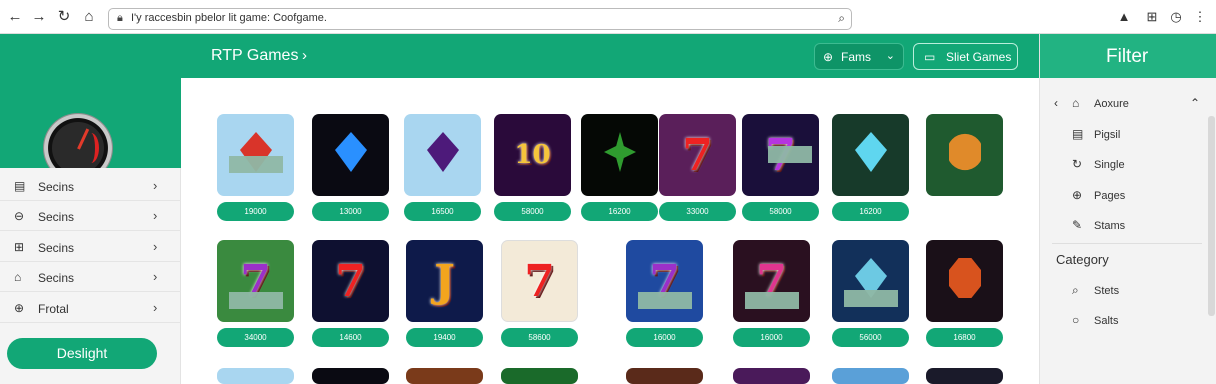  I want to click on chevron-left-icon: ‹, so click(1056, 103).